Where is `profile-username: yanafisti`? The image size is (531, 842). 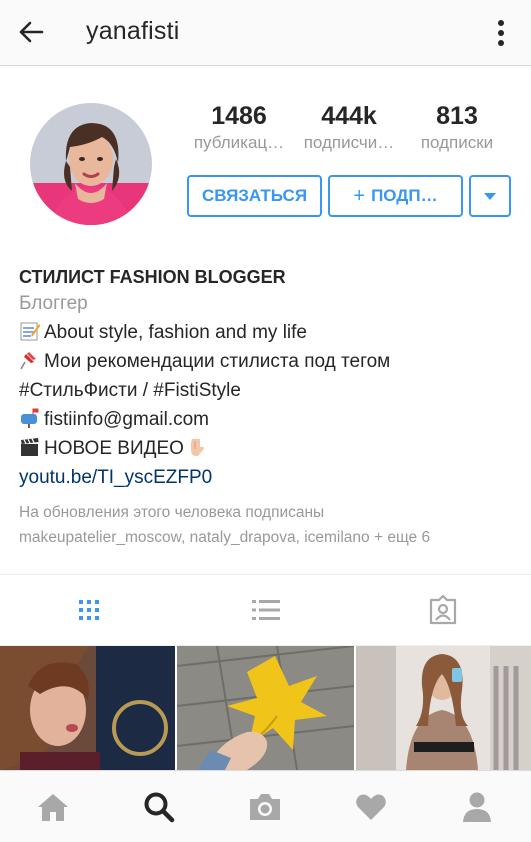 profile-username: yanafisti is located at coordinates (133, 31).